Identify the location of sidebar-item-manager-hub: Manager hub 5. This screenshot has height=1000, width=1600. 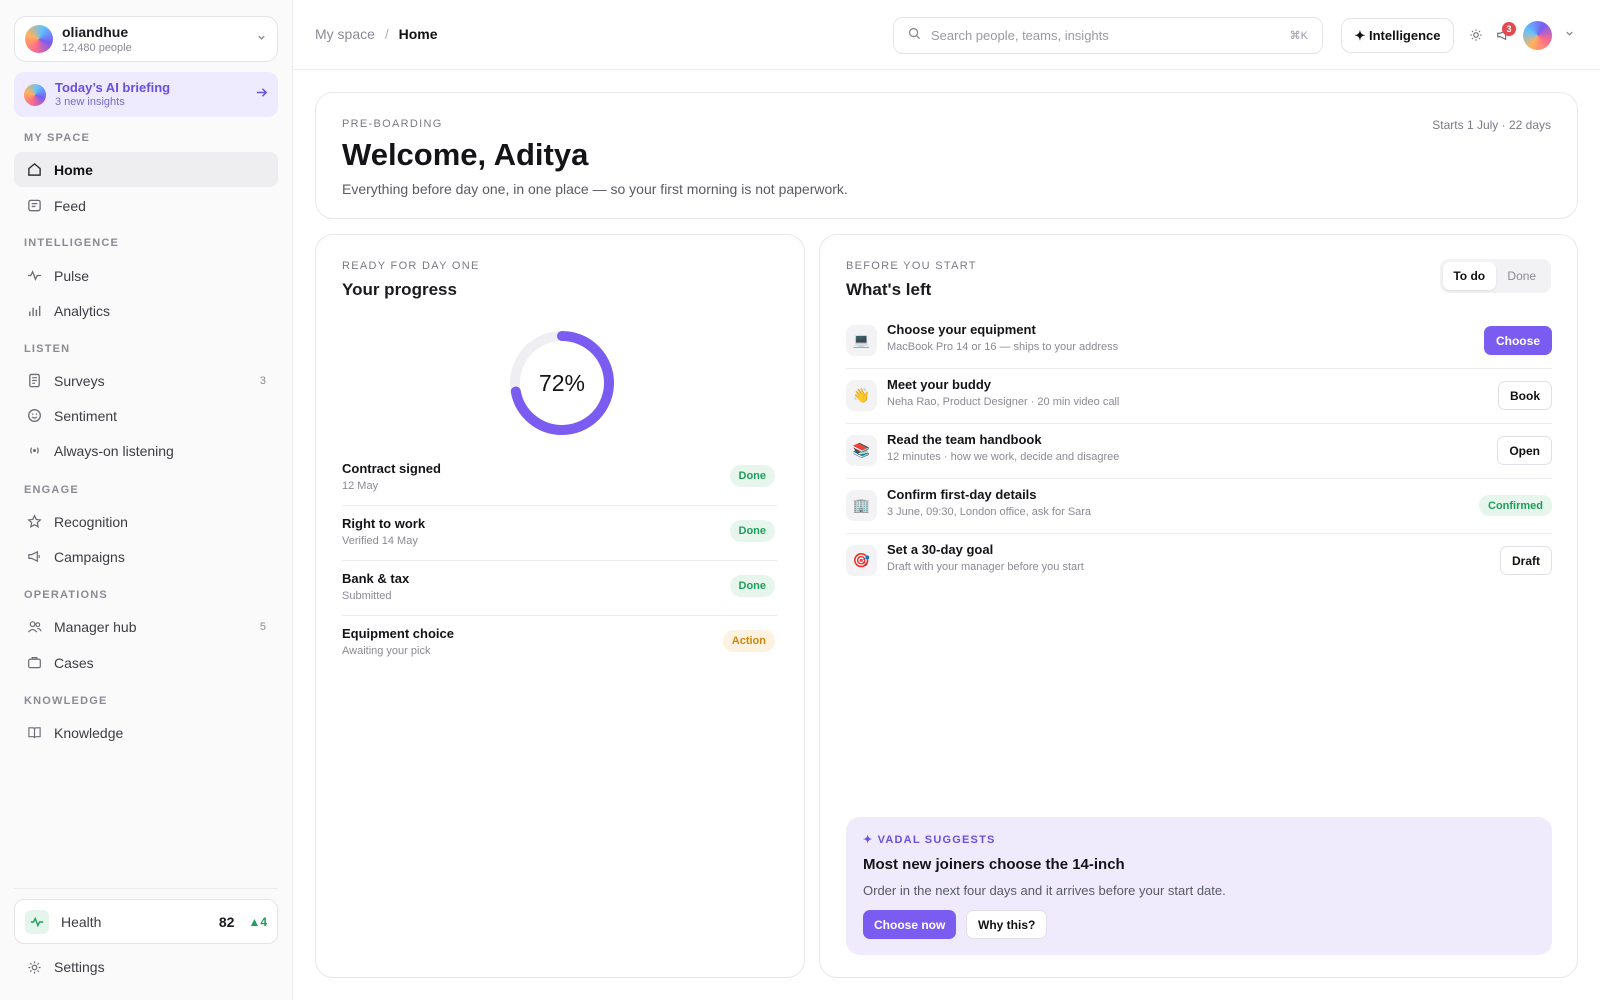
(146, 626).